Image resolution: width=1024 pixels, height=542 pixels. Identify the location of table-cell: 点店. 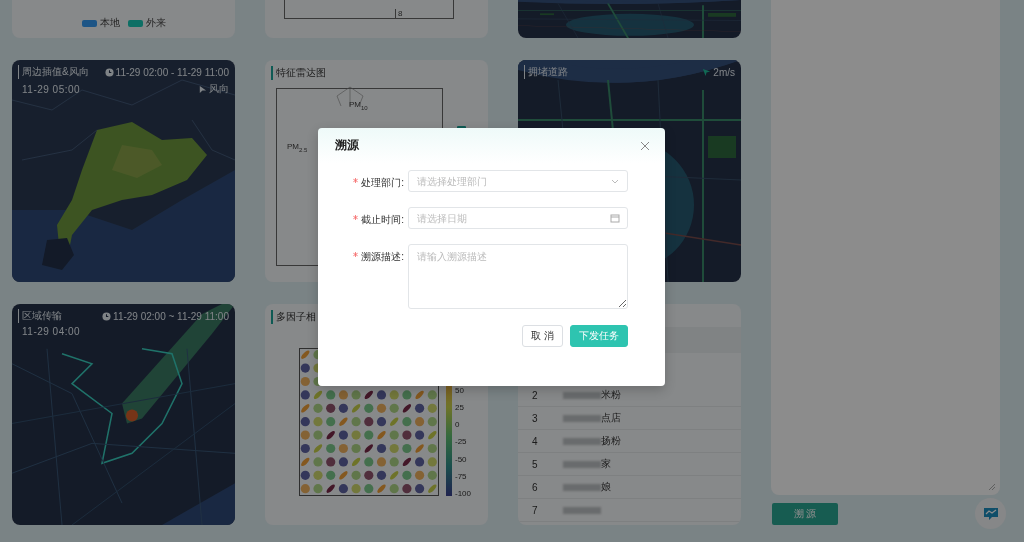
(611, 418).